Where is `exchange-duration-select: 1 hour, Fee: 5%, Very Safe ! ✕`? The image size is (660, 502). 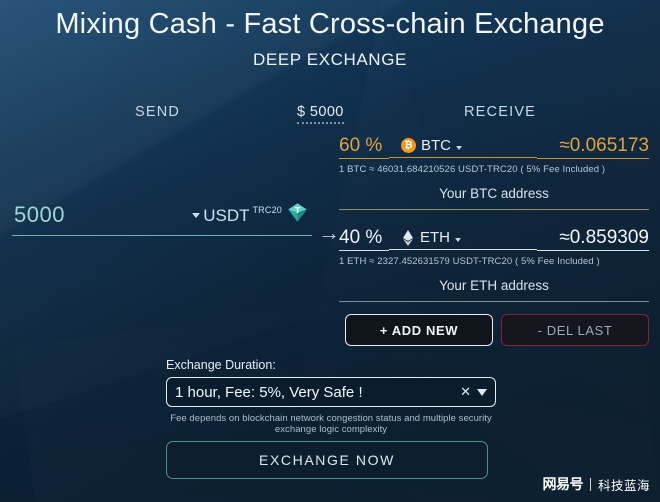
exchange-duration-select: 1 hour, Fee: 5%, Very Safe ! ✕ is located at coordinates (331, 392).